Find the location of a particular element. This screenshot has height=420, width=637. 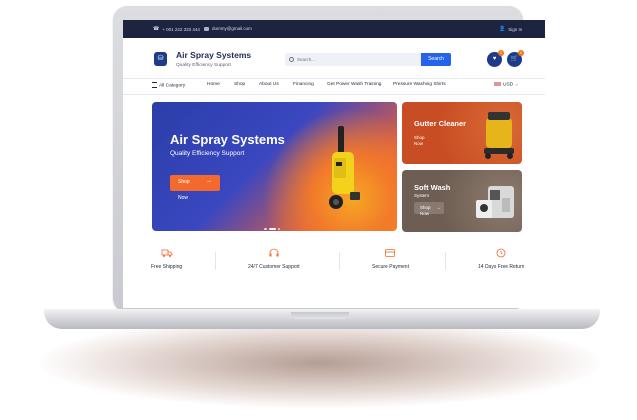

card-subtitle: System is located at coordinates (422, 195).